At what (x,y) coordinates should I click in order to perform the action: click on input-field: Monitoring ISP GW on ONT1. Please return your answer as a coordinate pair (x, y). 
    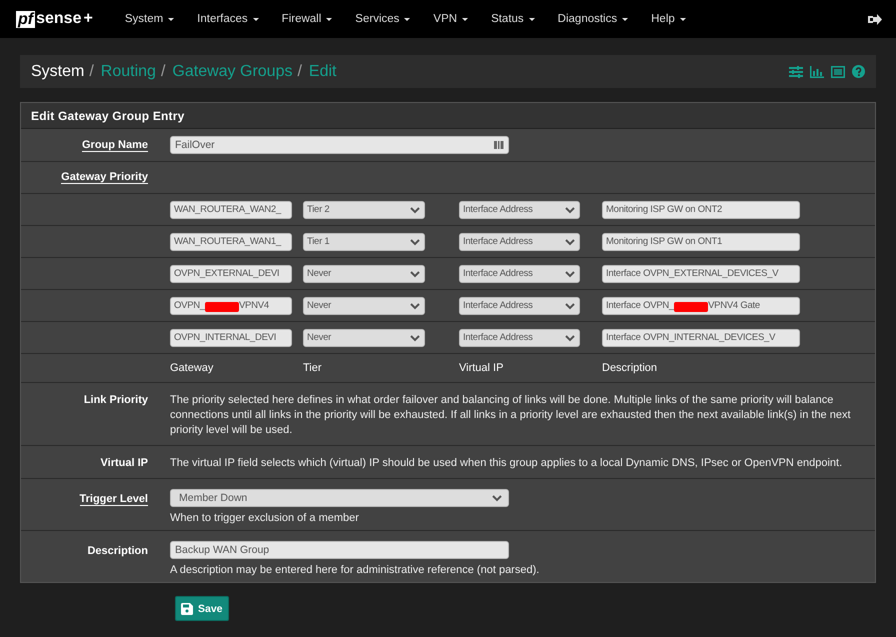
    Looking at the image, I should click on (701, 241).